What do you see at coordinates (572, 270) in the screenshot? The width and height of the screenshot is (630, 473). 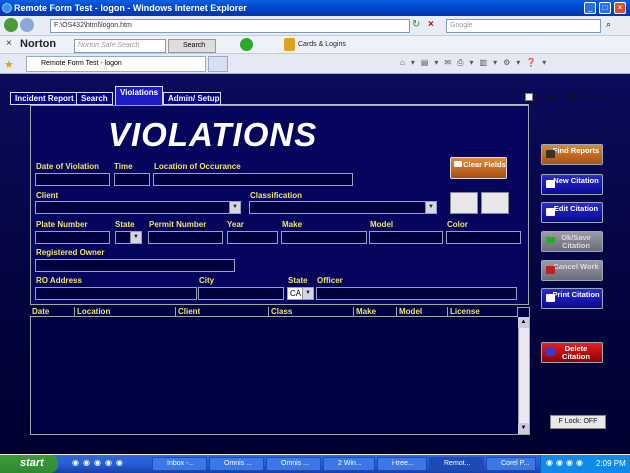 I see `cancel-work-button: Cancel Work` at bounding box center [572, 270].